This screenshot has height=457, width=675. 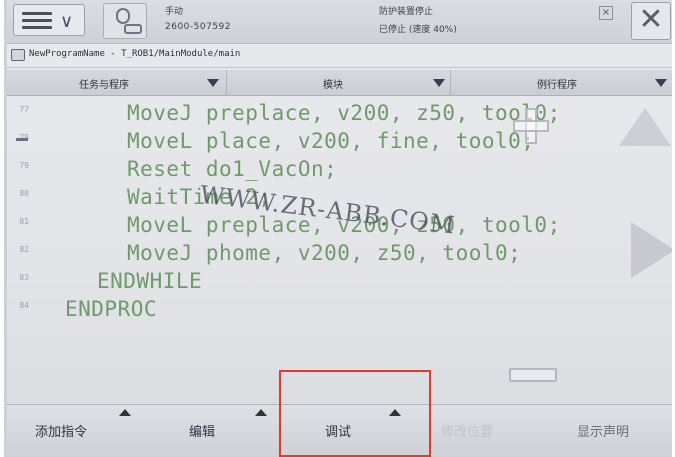 I want to click on tab-routines: 例行程序, so click(x=561, y=83).